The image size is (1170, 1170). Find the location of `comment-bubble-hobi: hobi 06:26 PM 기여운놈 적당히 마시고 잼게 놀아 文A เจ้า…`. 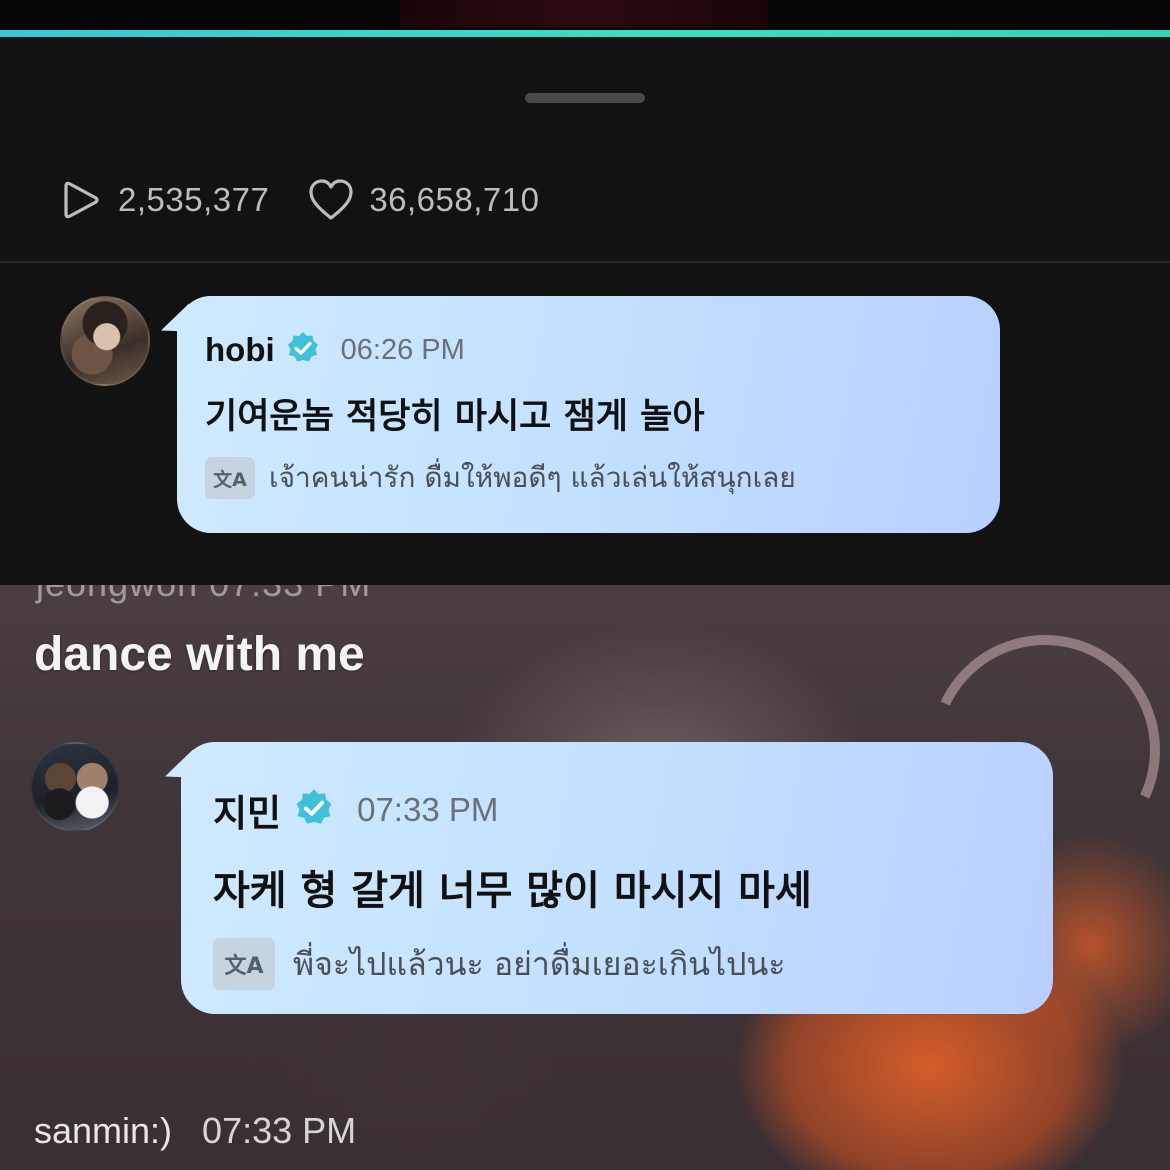

comment-bubble-hobi: hobi 06:26 PM 기여운놈 적당히 마시고 잼게 놀아 文A เจ้า… is located at coordinates (580, 414).